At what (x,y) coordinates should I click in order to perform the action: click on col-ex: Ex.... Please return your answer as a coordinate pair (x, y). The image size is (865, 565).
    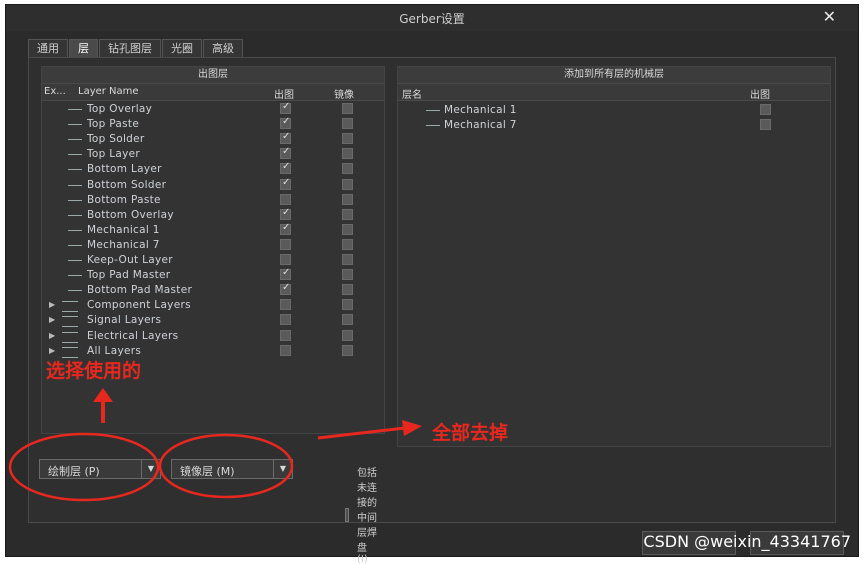
    Looking at the image, I should click on (55, 91).